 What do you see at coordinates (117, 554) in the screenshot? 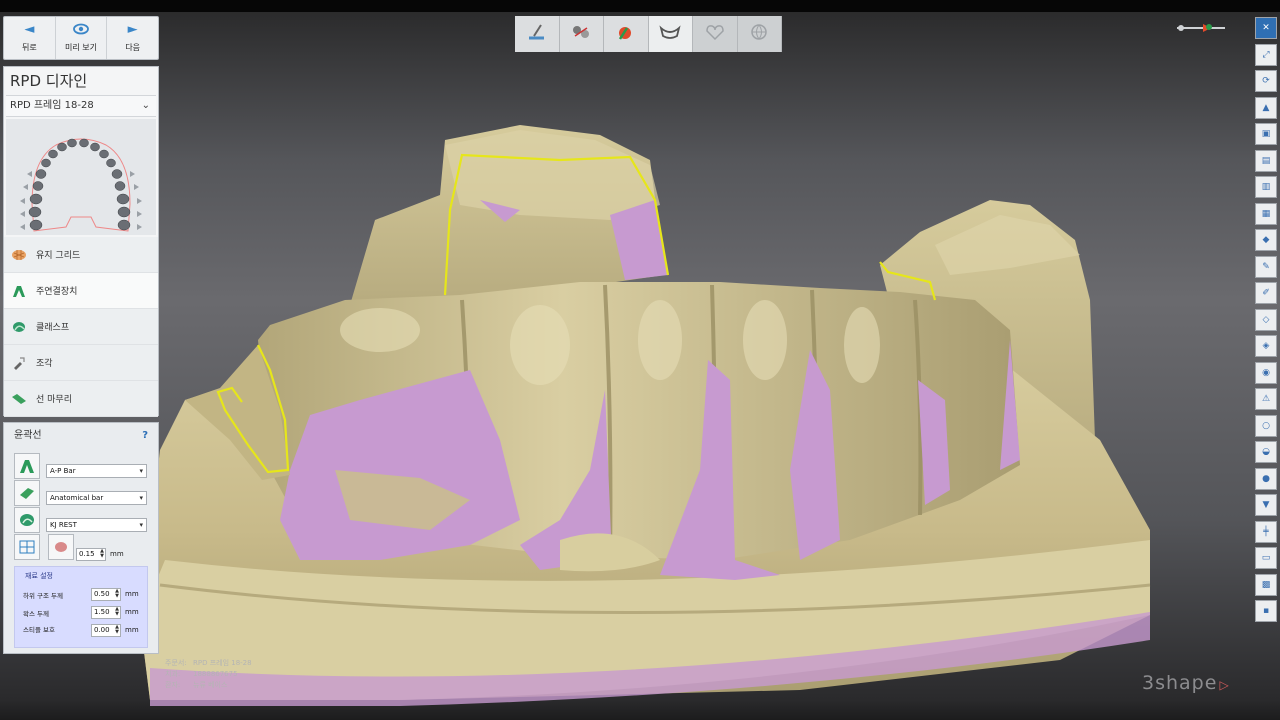
I see `offset-unit: mm` at bounding box center [117, 554].